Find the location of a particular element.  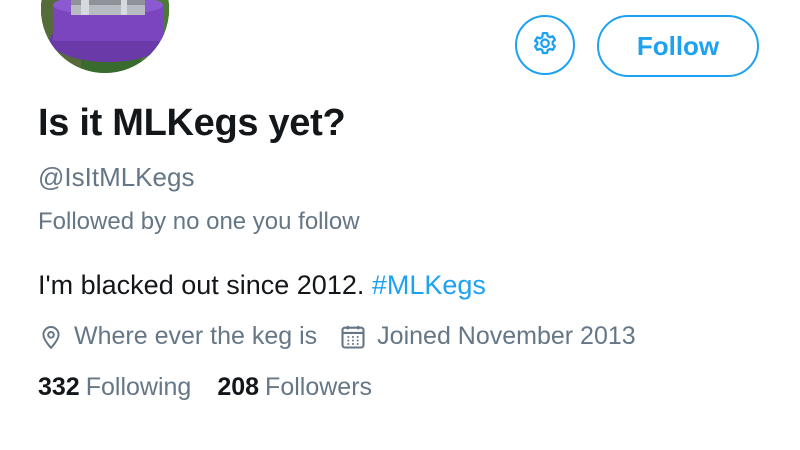

user-handle: @IsItMLKegs is located at coordinates (116, 177).